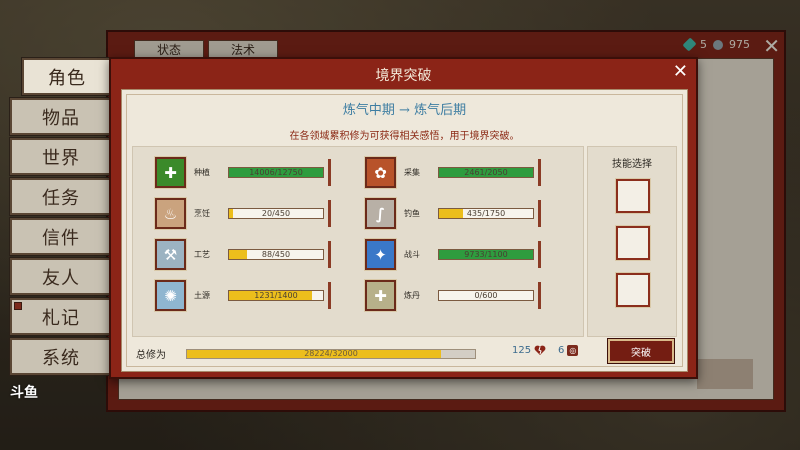 This screenshot has height=450, width=800. Describe the element at coordinates (680, 71) in the screenshot. I see `close-icon: ✕` at that location.